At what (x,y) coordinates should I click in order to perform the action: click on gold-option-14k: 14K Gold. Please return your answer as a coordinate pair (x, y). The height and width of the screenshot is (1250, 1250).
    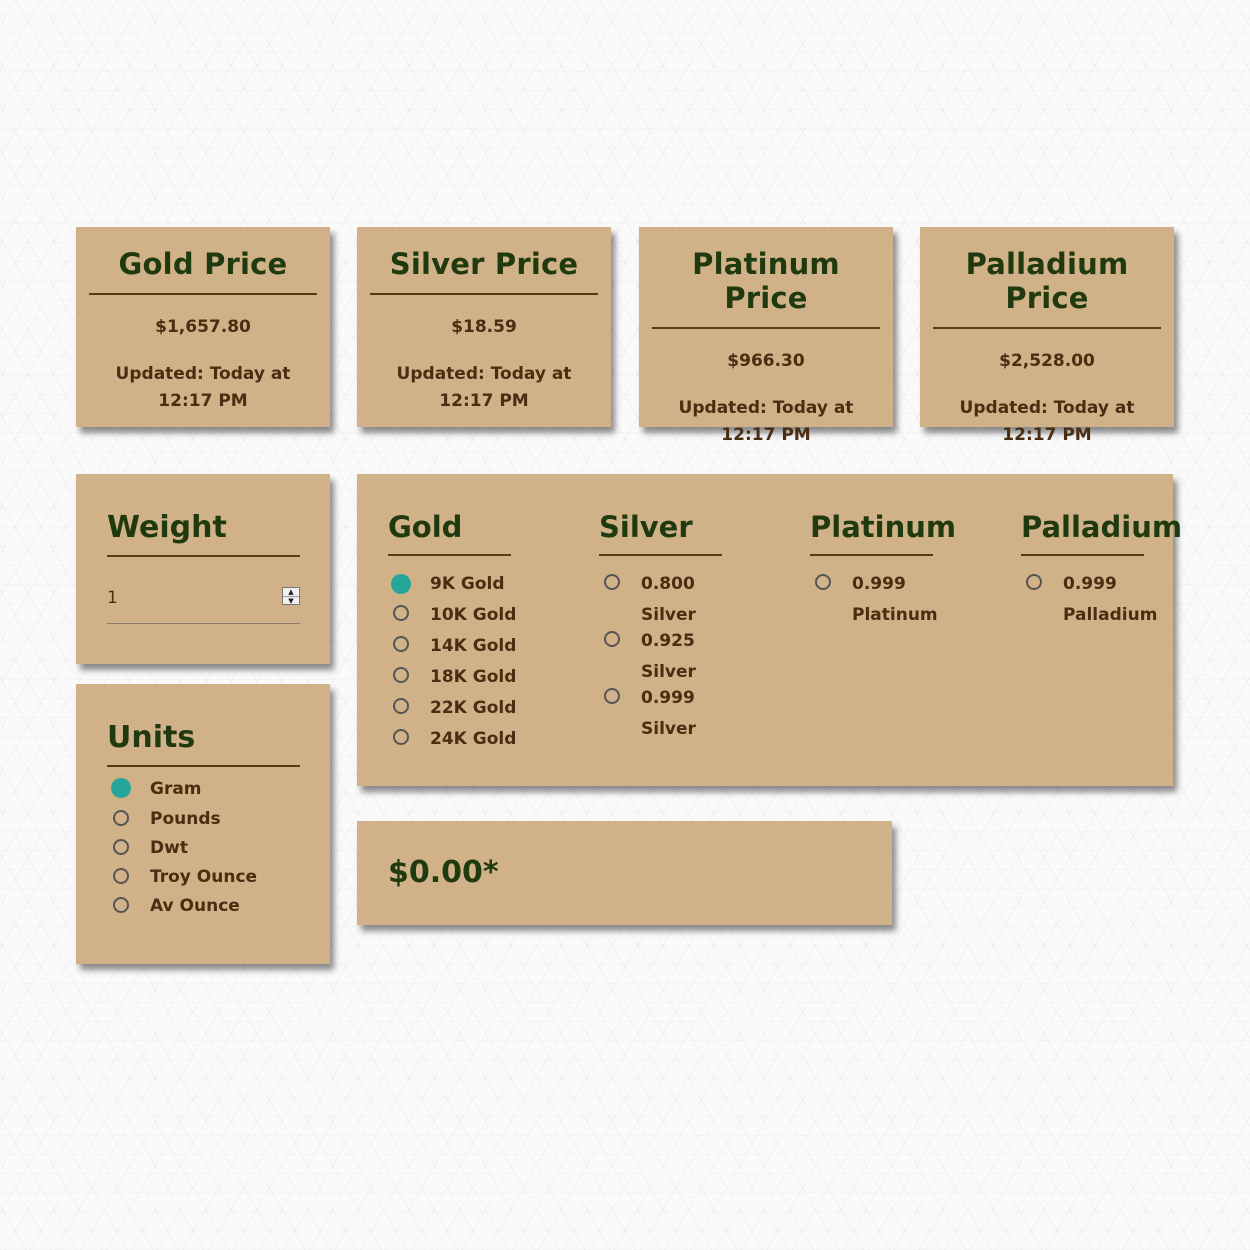
    Looking at the image, I should click on (454, 649).